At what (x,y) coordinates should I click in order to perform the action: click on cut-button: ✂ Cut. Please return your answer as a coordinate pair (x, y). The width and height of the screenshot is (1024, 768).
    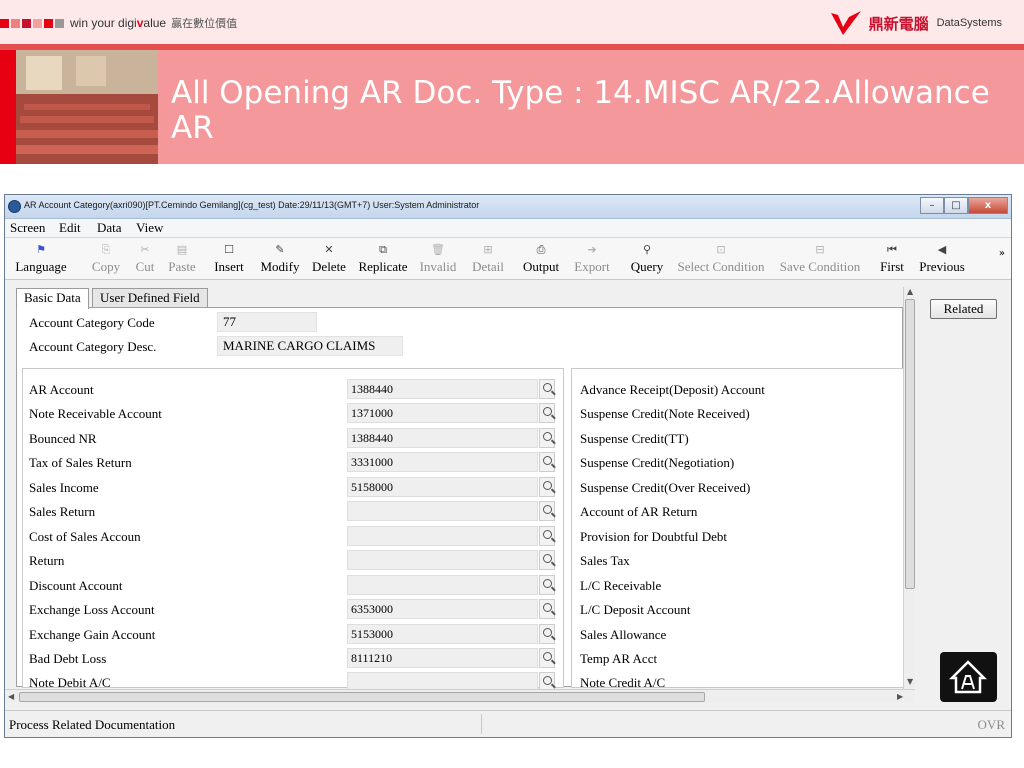
    Looking at the image, I should click on (145, 259).